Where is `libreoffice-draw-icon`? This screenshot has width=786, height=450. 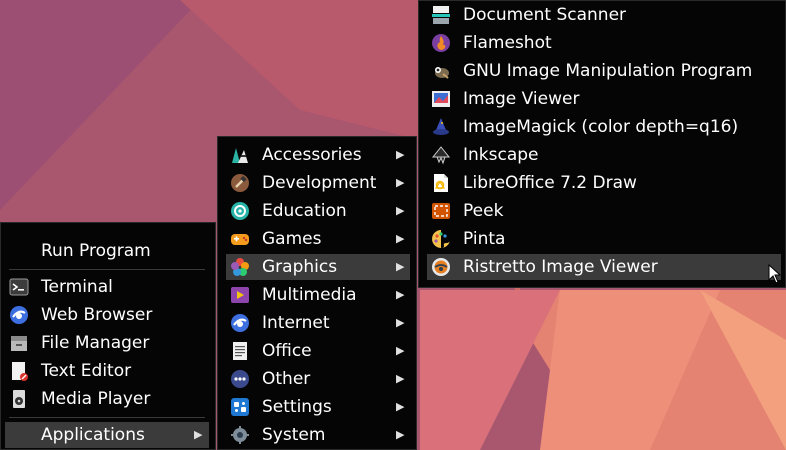
libreoffice-draw-icon is located at coordinates (441, 183).